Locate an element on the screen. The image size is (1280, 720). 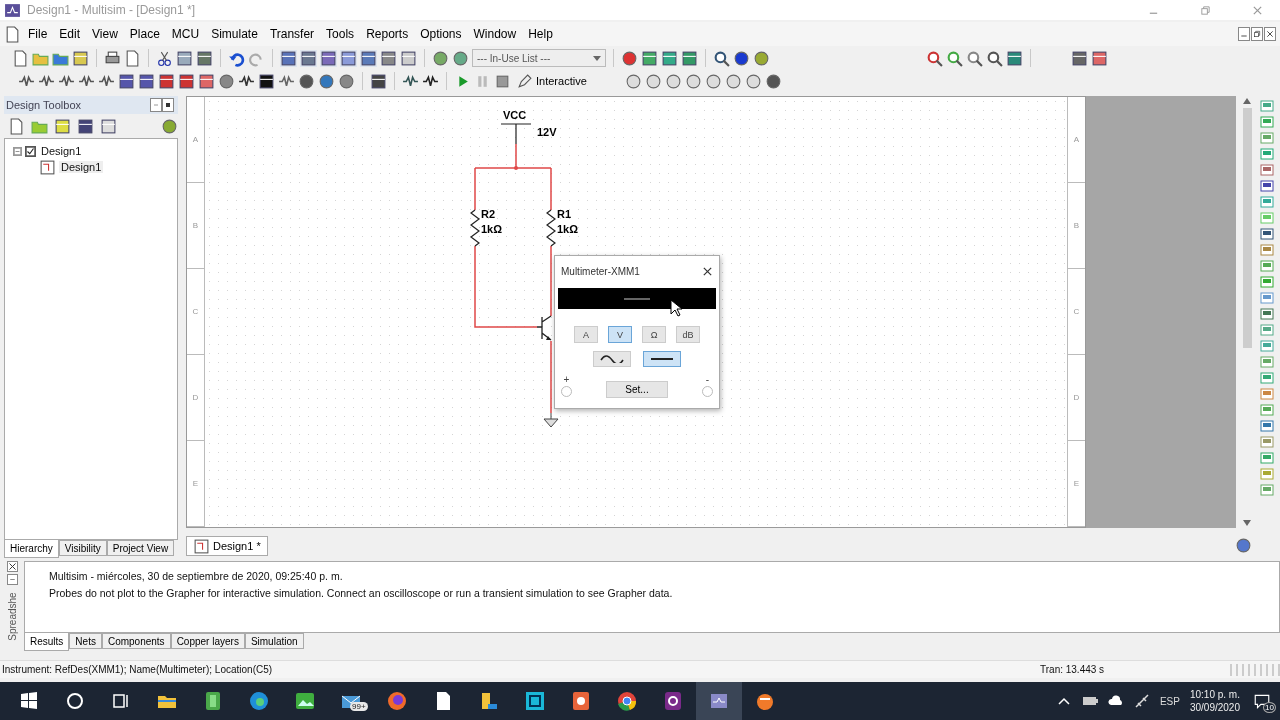
menu-item: MCU is located at coordinates (185, 34).